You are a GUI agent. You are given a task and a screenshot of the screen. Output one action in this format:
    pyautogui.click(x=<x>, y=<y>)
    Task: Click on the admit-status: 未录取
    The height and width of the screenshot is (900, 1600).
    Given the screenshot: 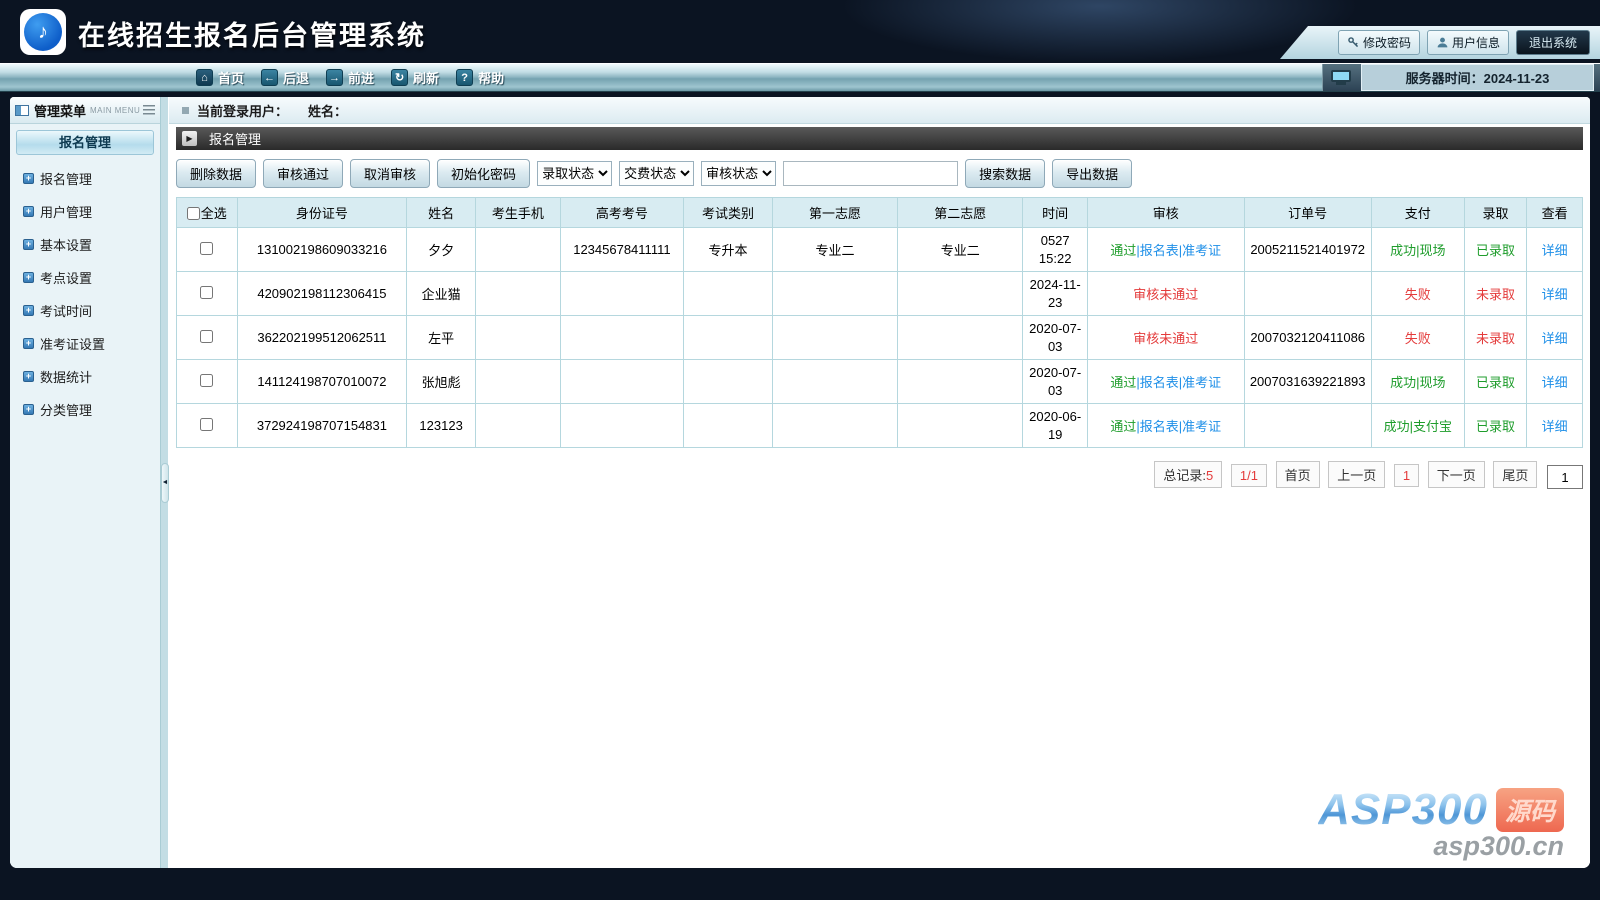 What is the action you would take?
    pyautogui.click(x=1496, y=295)
    